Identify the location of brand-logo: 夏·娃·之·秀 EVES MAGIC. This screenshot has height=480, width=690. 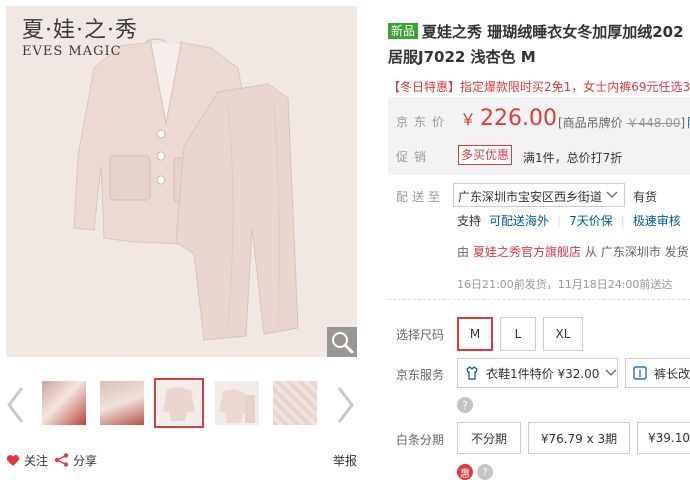
(80, 39).